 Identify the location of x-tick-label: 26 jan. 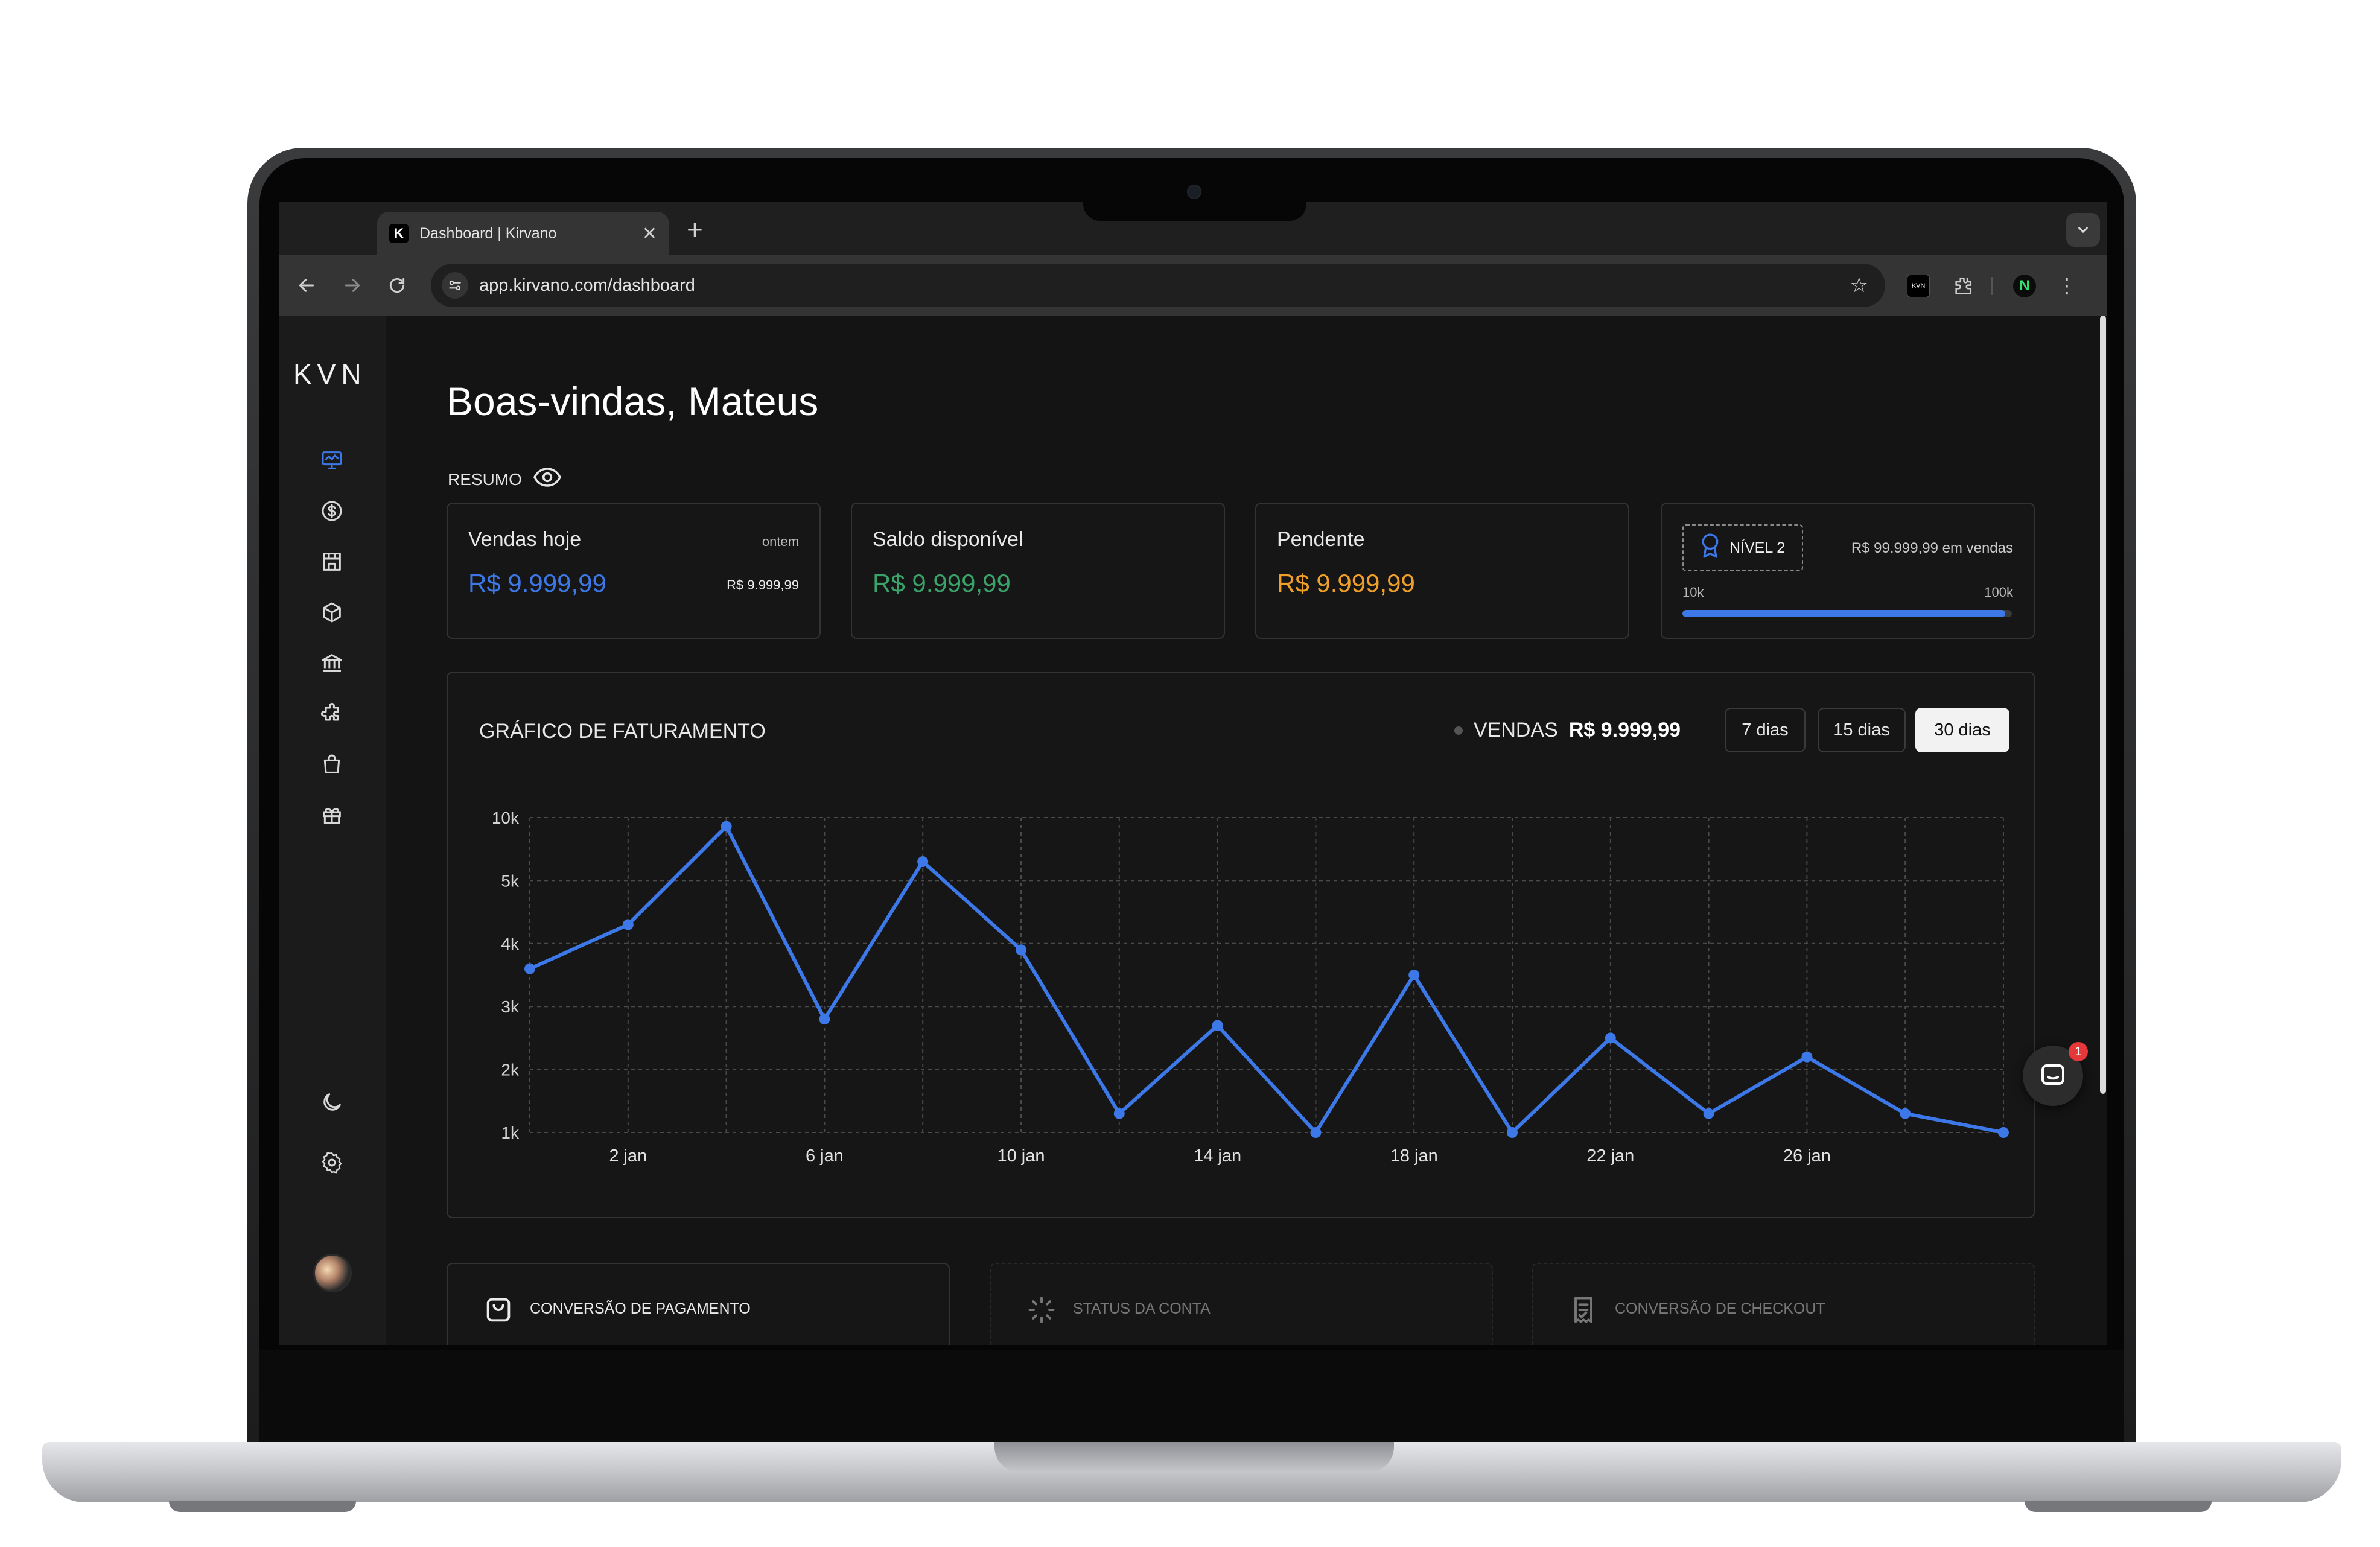
(1807, 1156).